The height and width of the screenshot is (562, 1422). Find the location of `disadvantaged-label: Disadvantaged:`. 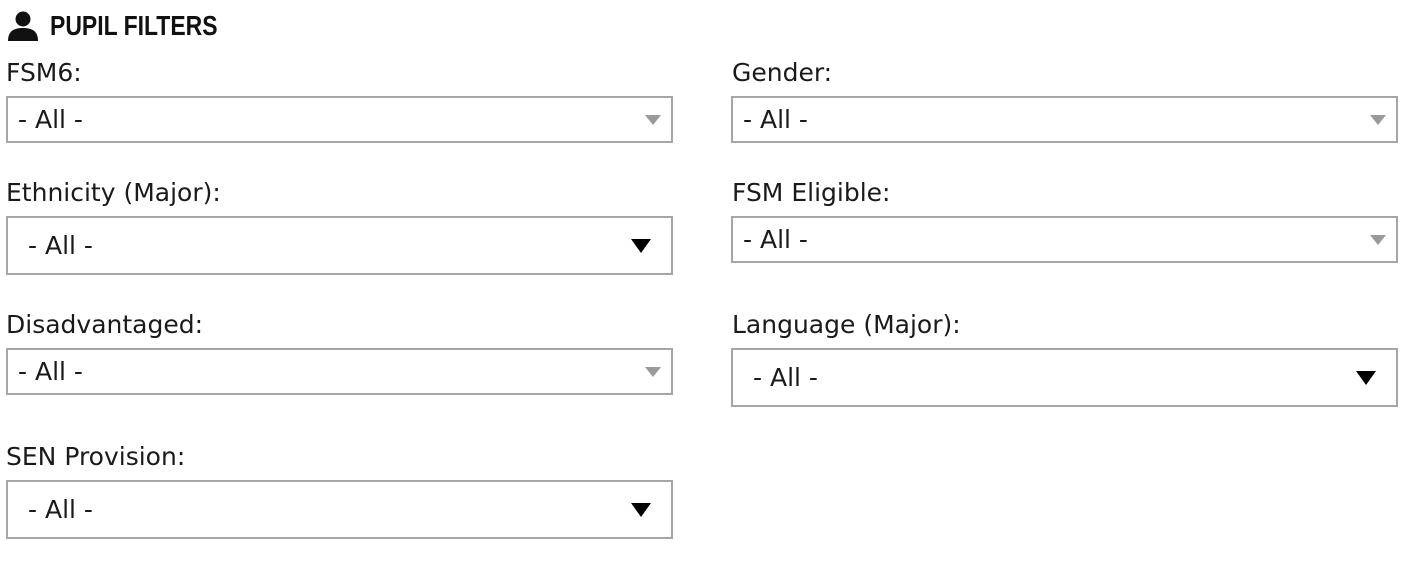

disadvantaged-label: Disadvantaged: is located at coordinates (105, 324).